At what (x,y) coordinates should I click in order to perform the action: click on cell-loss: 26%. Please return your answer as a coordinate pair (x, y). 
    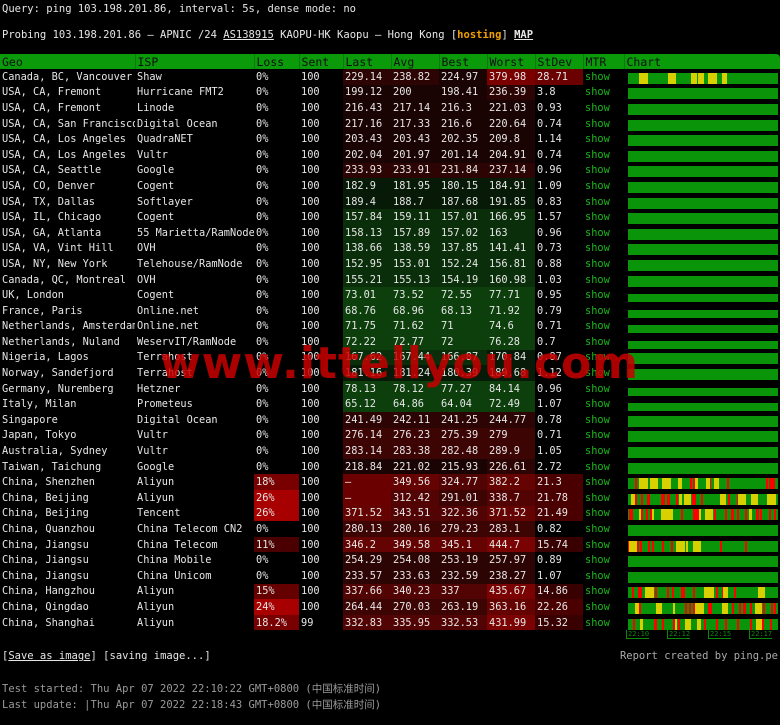
    Looking at the image, I should click on (276, 513).